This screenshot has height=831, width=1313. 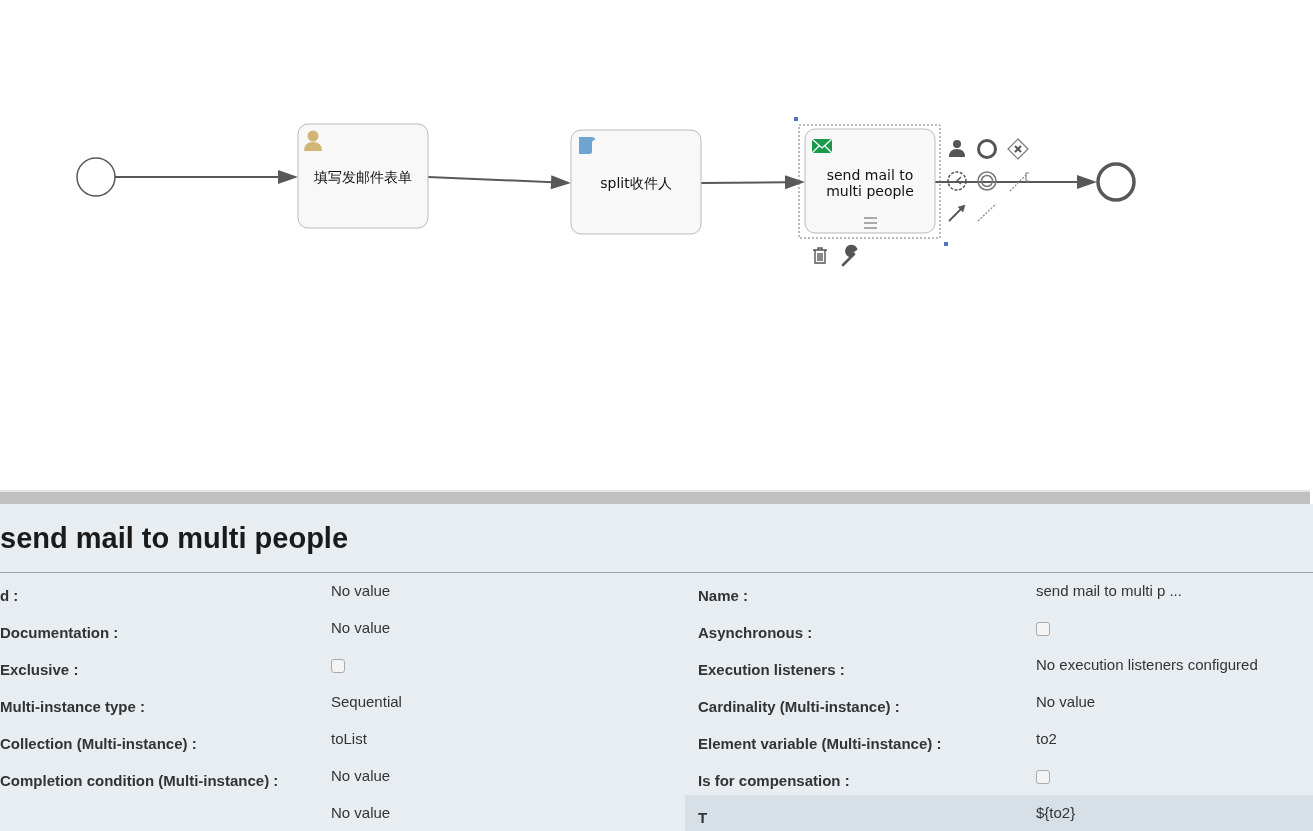 I want to click on property-label: Completion condition (Multi-instance) :, so click(x=139, y=780).